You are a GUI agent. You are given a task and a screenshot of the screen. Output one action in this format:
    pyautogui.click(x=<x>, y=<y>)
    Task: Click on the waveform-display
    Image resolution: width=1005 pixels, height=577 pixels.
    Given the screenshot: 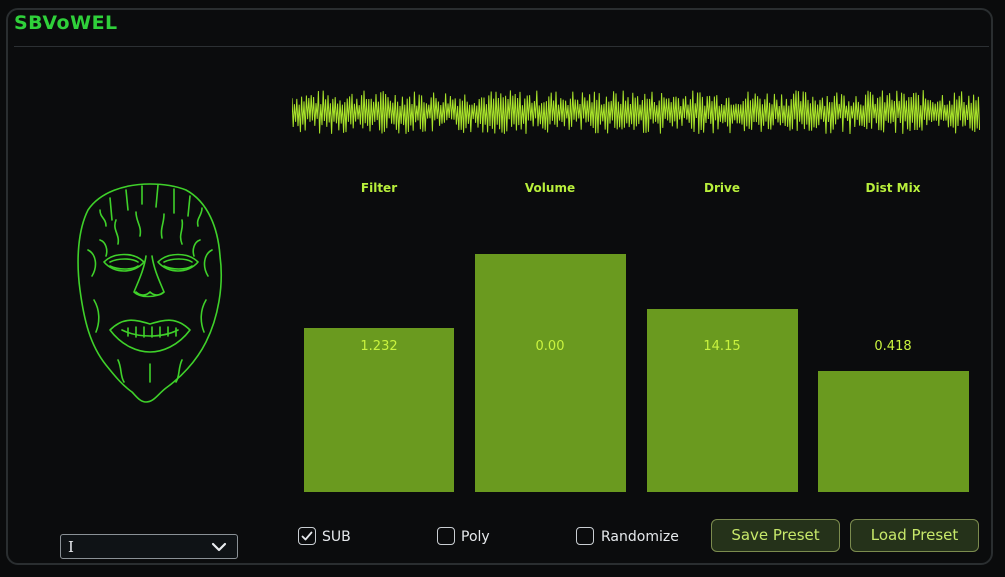 What is the action you would take?
    pyautogui.click(x=636, y=112)
    